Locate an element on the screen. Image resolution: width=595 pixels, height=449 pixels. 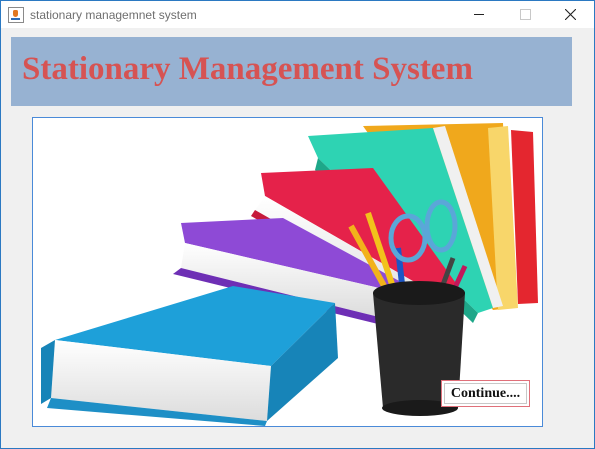
window-title: stationary managemnet system is located at coordinates (113, 14).